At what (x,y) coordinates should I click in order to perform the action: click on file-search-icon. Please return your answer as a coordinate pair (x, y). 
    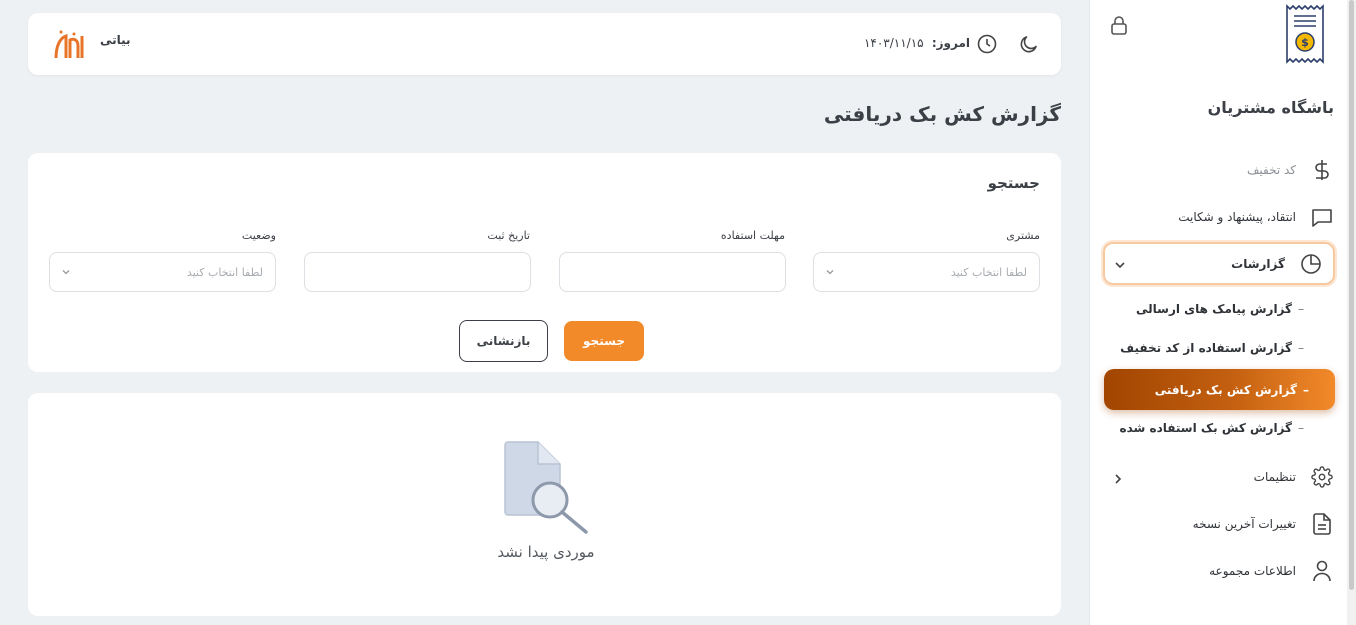
    Looking at the image, I should click on (545, 487).